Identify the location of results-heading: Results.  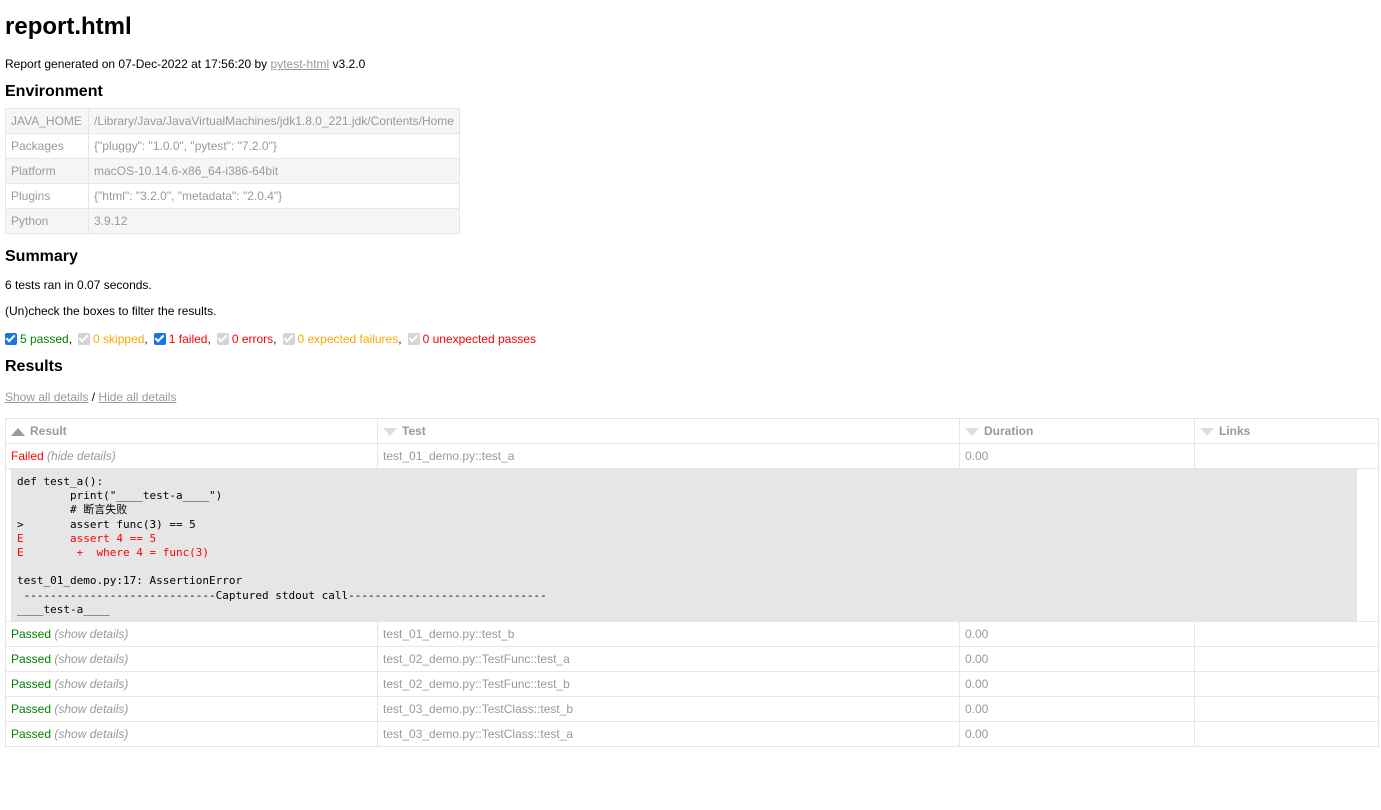
(34, 366).